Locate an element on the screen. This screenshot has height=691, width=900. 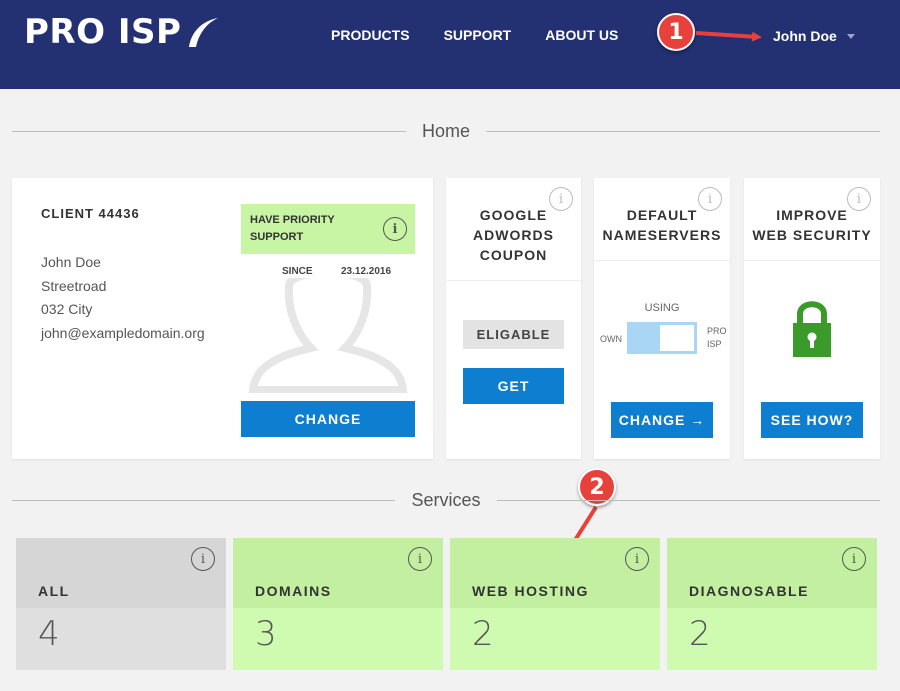
coupon-title-line: ADWORDS is located at coordinates (513, 235).